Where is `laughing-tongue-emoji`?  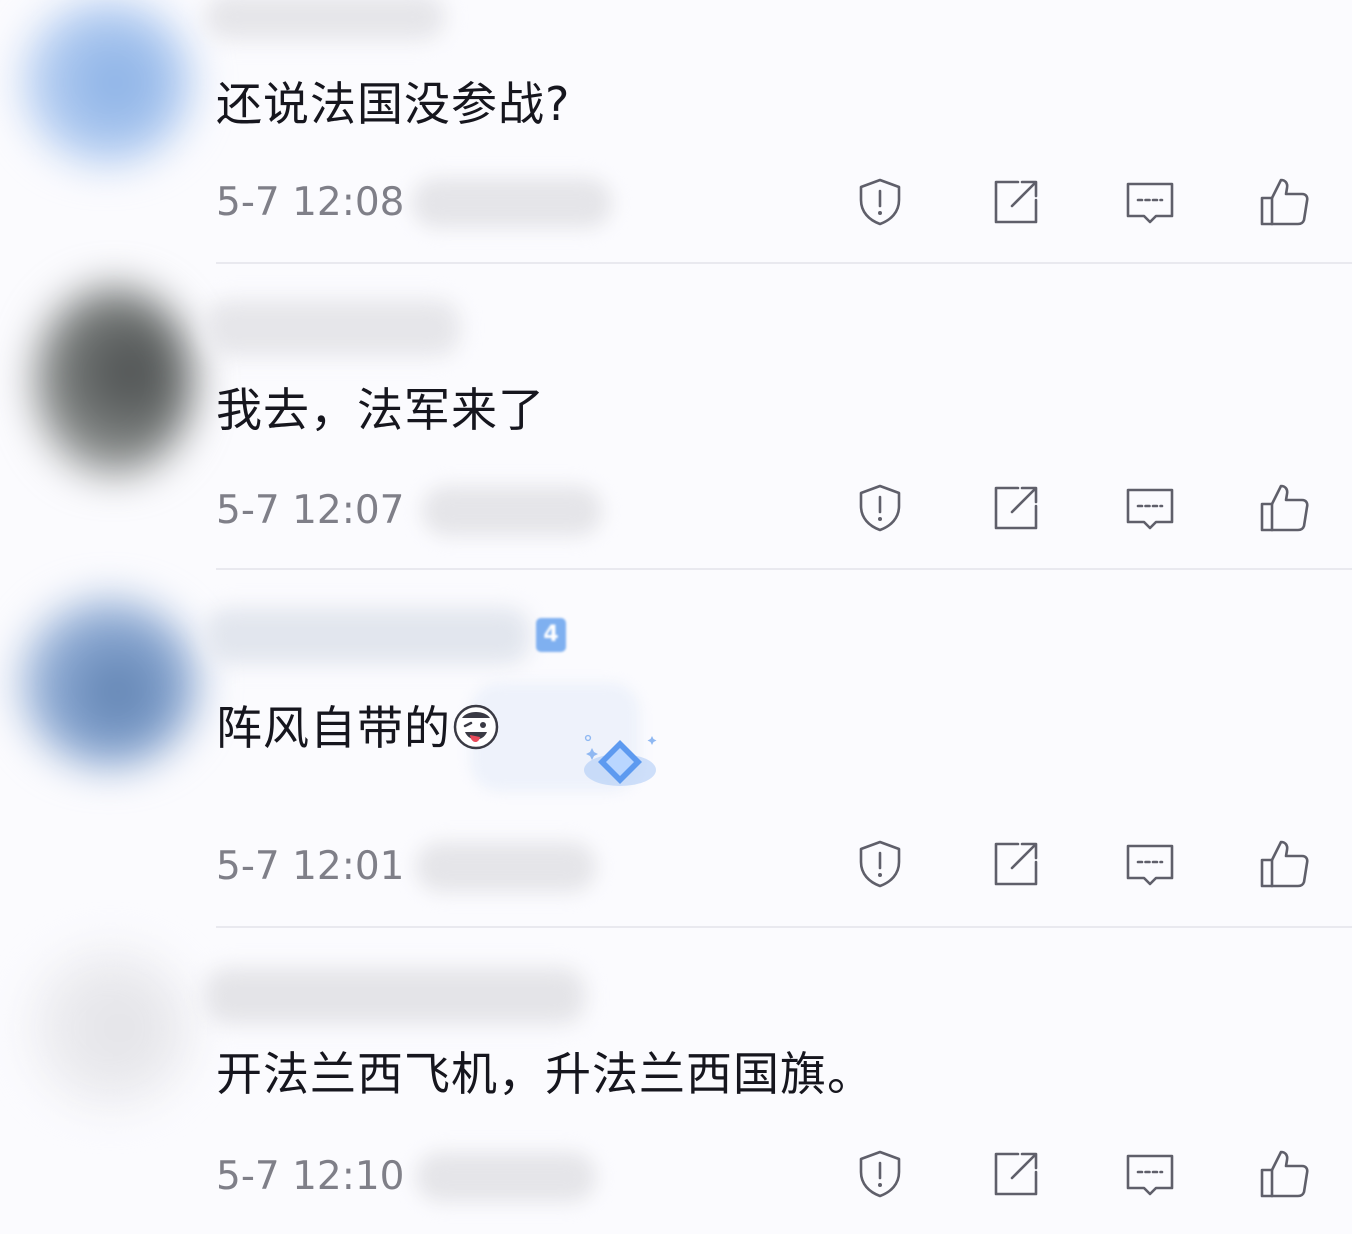 laughing-tongue-emoji is located at coordinates (476, 727).